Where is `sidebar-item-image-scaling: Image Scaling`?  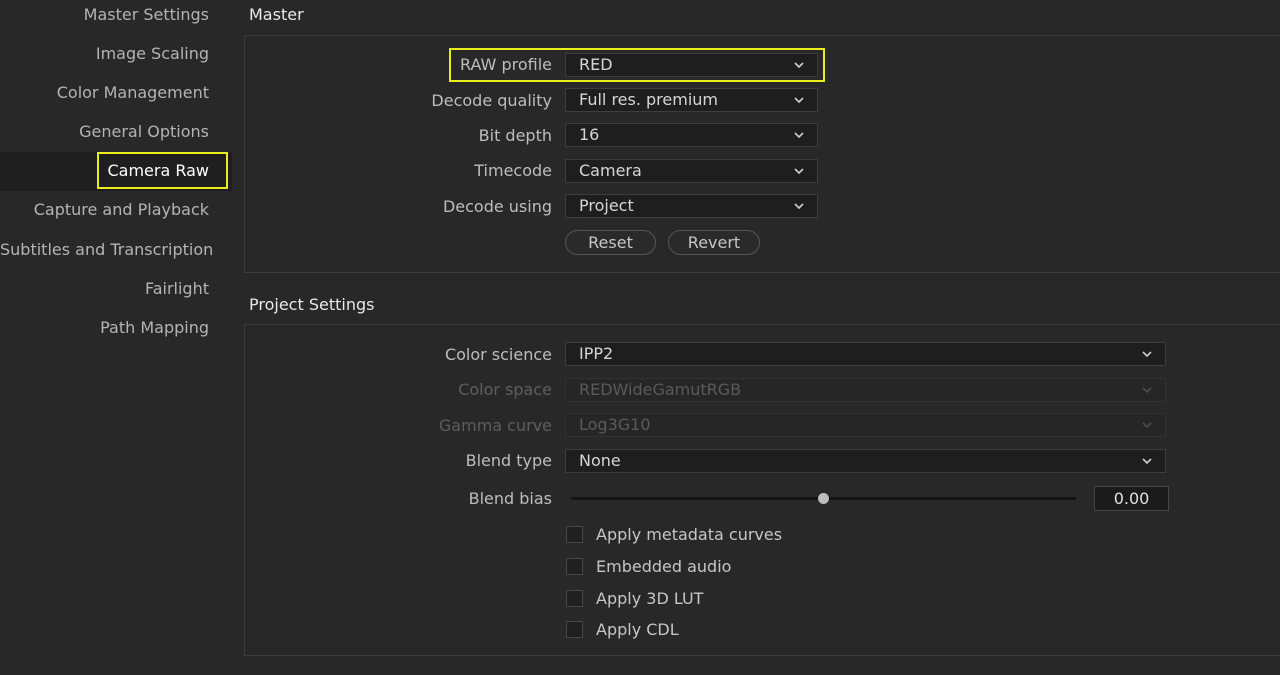 sidebar-item-image-scaling: Image Scaling is located at coordinates (104, 54).